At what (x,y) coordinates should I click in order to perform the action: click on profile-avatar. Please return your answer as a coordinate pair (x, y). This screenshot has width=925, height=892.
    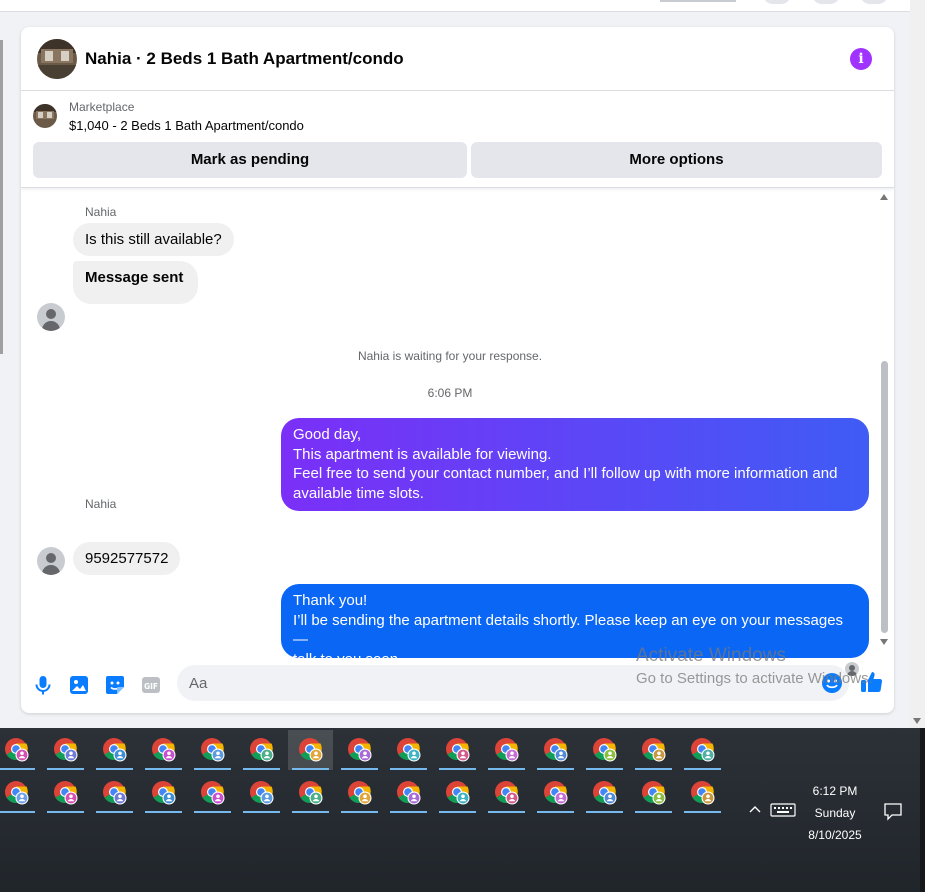
    Looking at the image, I should click on (874, 2).